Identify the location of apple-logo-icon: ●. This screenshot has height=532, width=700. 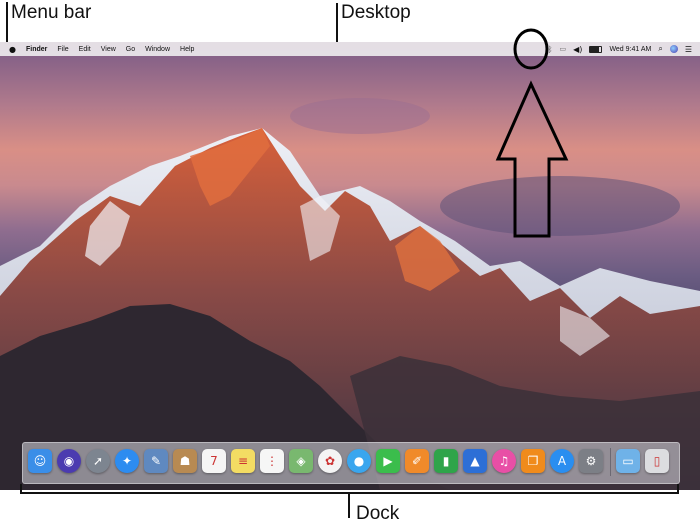
(12, 49).